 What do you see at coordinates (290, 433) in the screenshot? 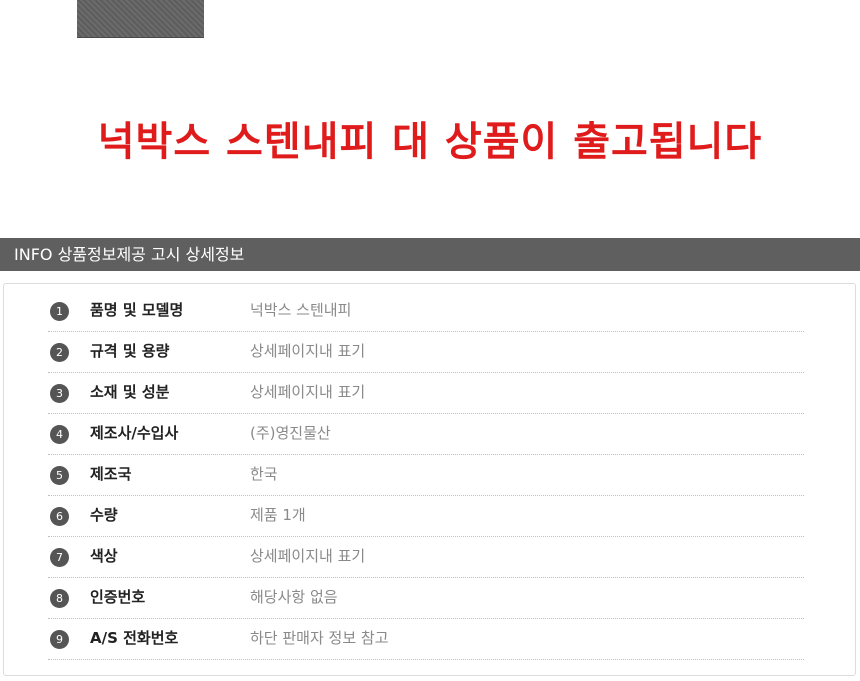
I see `row-value: (주)영진물산` at bounding box center [290, 433].